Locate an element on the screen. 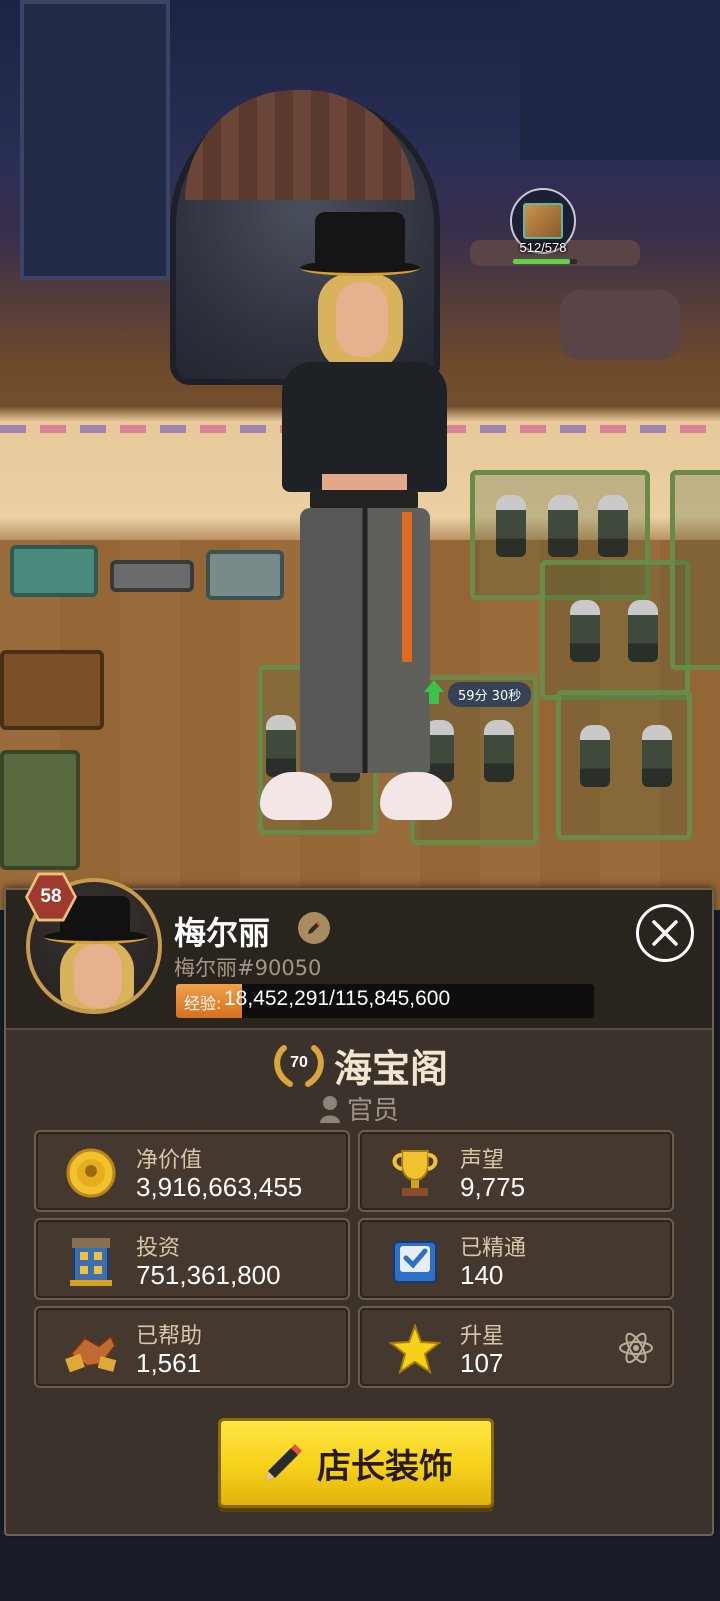 The height and width of the screenshot is (1601, 720). storage-bar is located at coordinates (545, 261).